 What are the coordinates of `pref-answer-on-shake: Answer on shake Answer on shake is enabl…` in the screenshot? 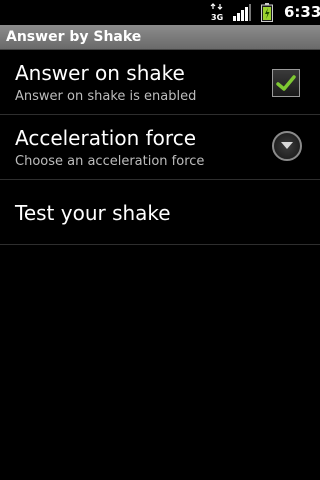 It's located at (160, 82).